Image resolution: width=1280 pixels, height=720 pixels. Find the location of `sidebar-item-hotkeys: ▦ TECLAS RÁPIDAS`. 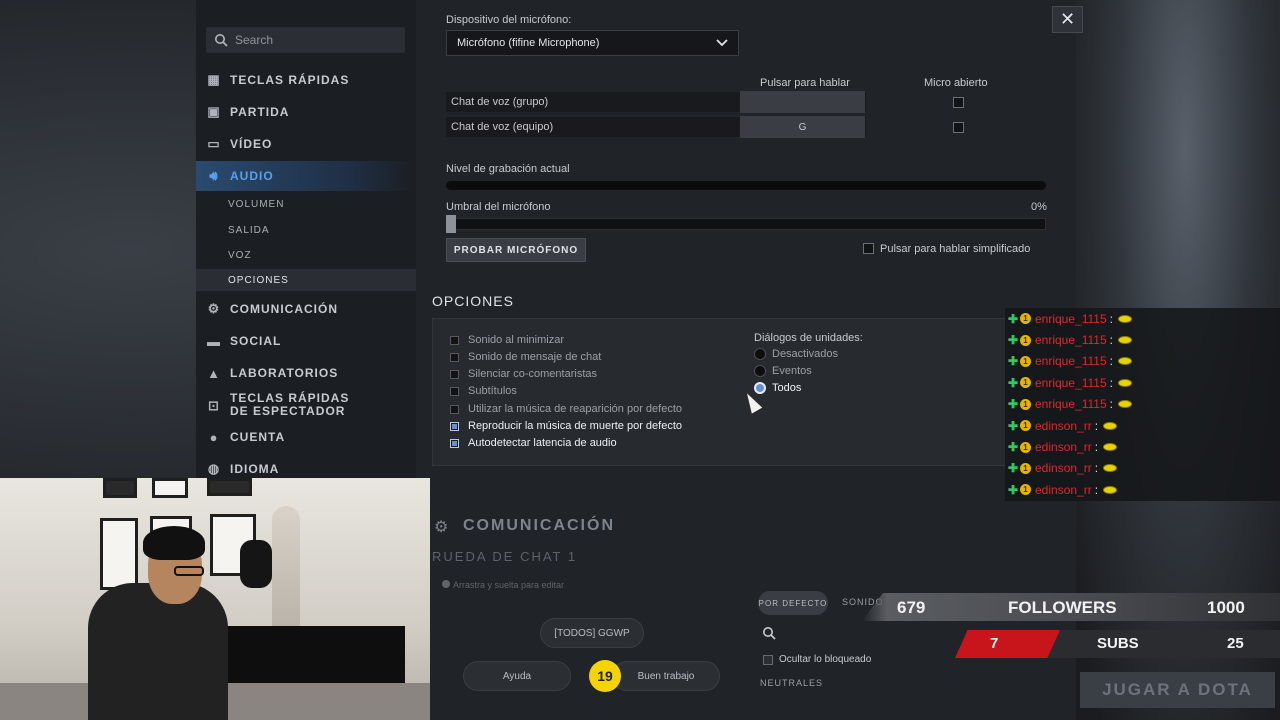

sidebar-item-hotkeys: ▦ TECLAS RÁPIDAS is located at coordinates (306, 80).